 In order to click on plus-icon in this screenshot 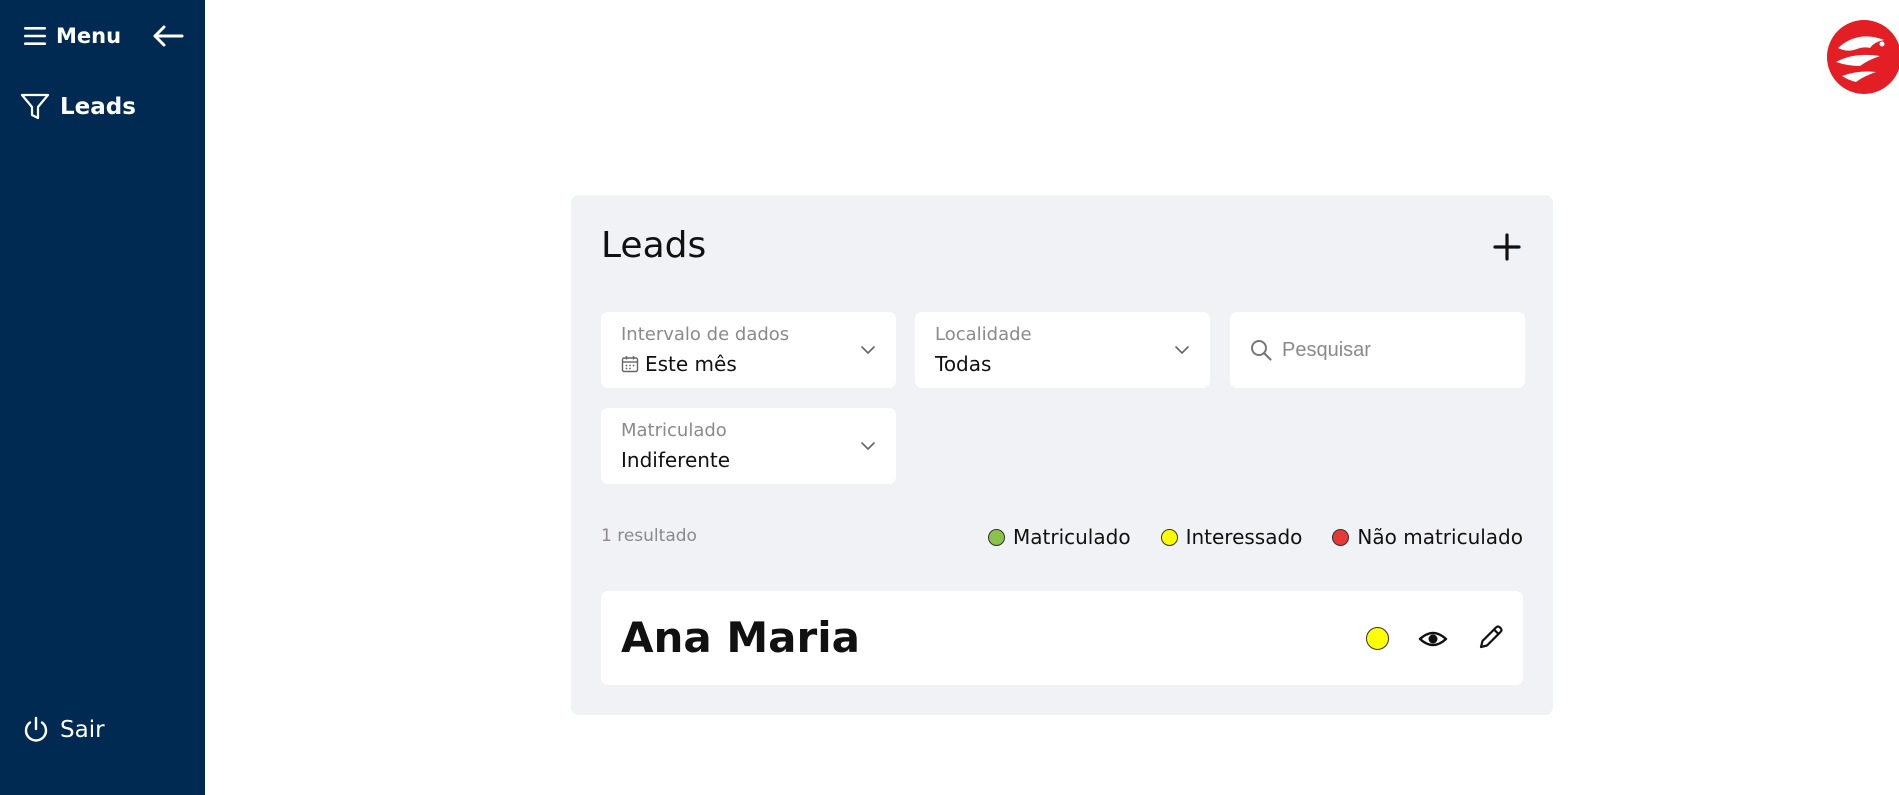, I will do `click(1507, 247)`.